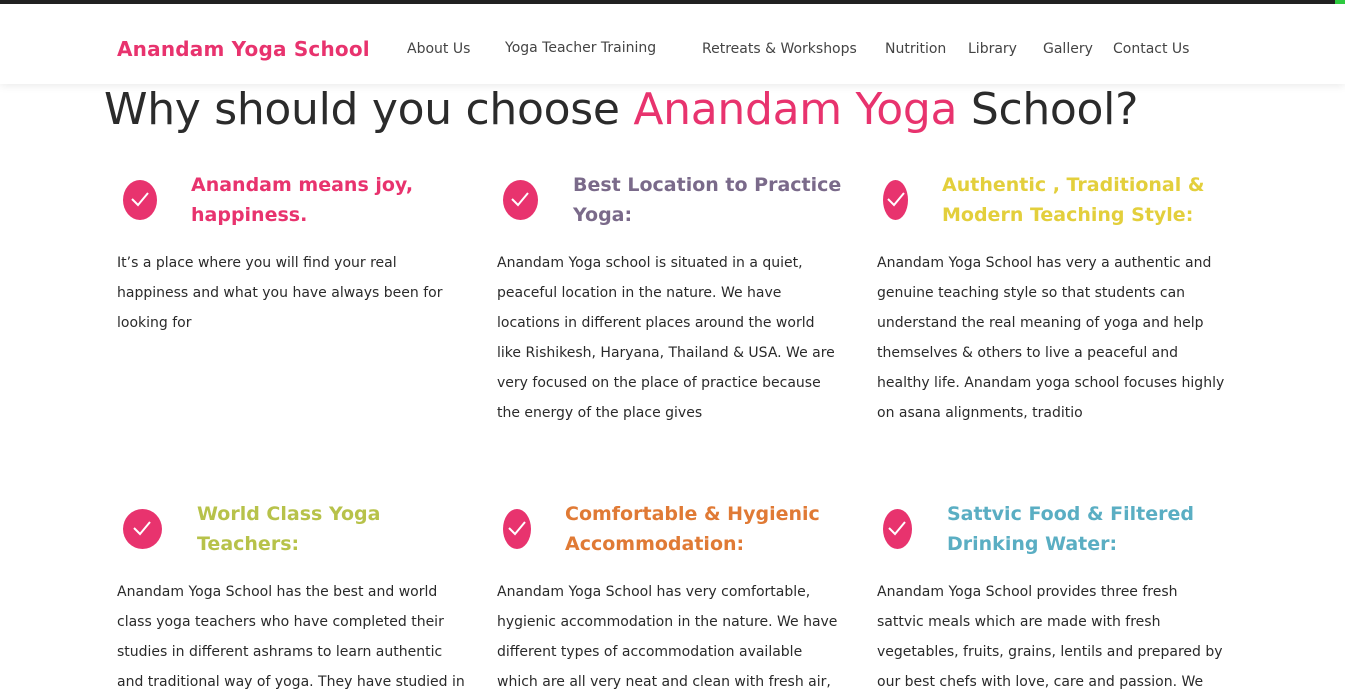 The width and height of the screenshot is (1345, 699). Describe the element at coordinates (243, 49) in the screenshot. I see `site-logo: Anandam Yoga School` at that location.